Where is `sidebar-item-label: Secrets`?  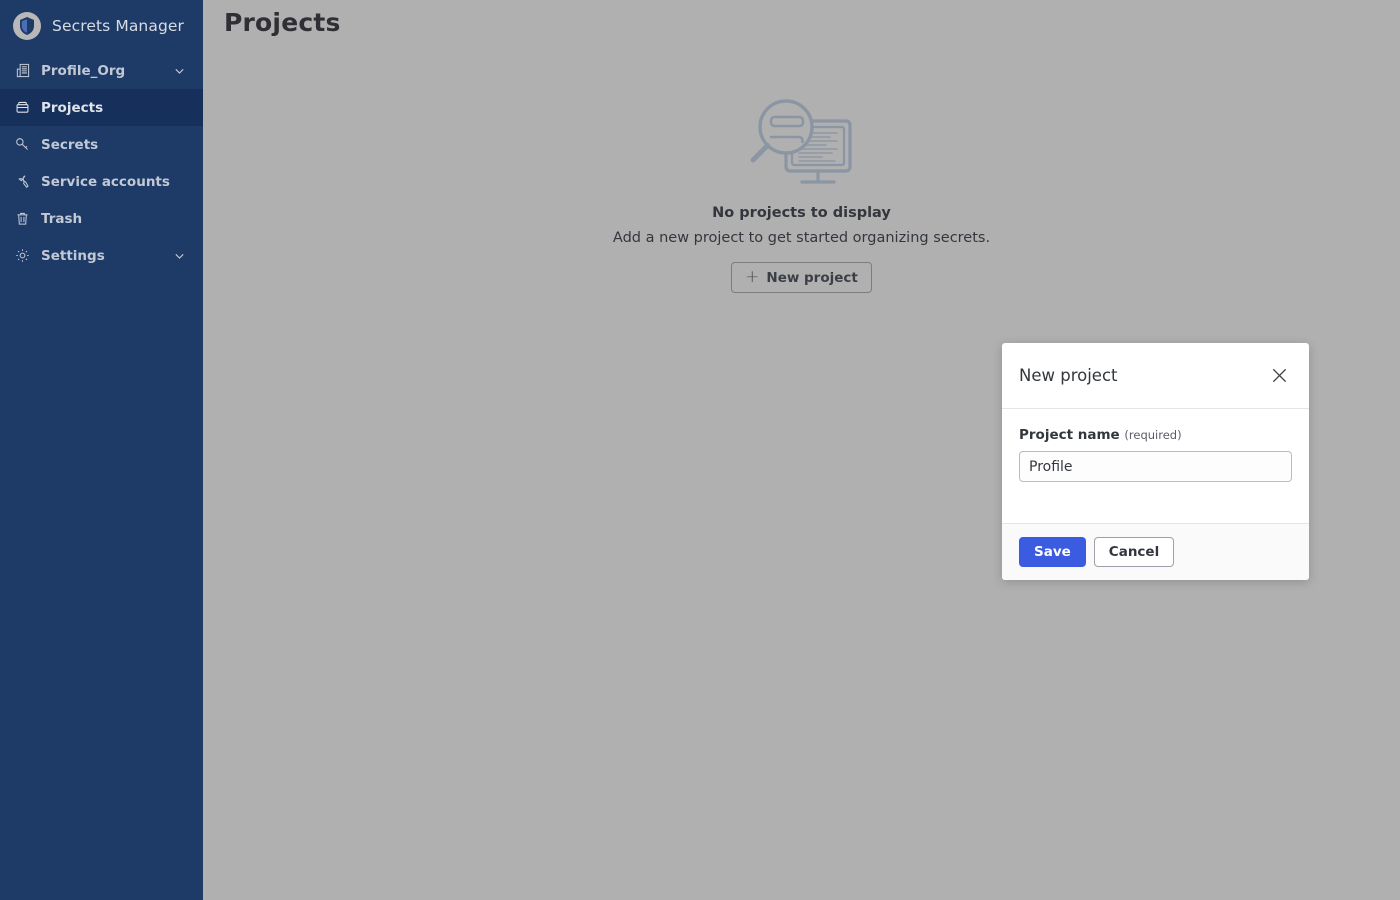 sidebar-item-label: Secrets is located at coordinates (70, 144).